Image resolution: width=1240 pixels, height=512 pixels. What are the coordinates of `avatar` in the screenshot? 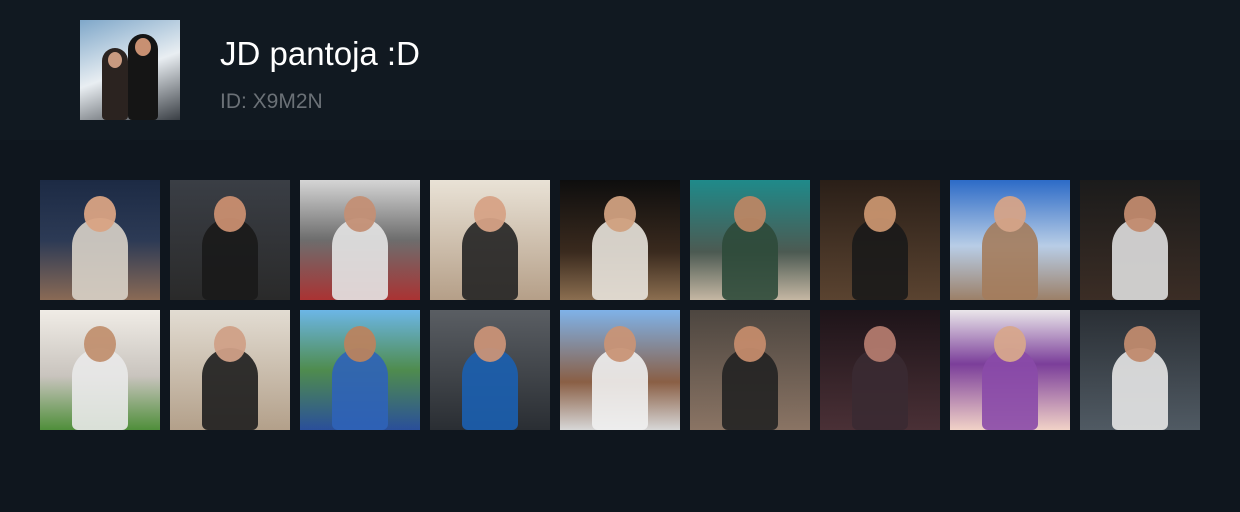 It's located at (130, 70).